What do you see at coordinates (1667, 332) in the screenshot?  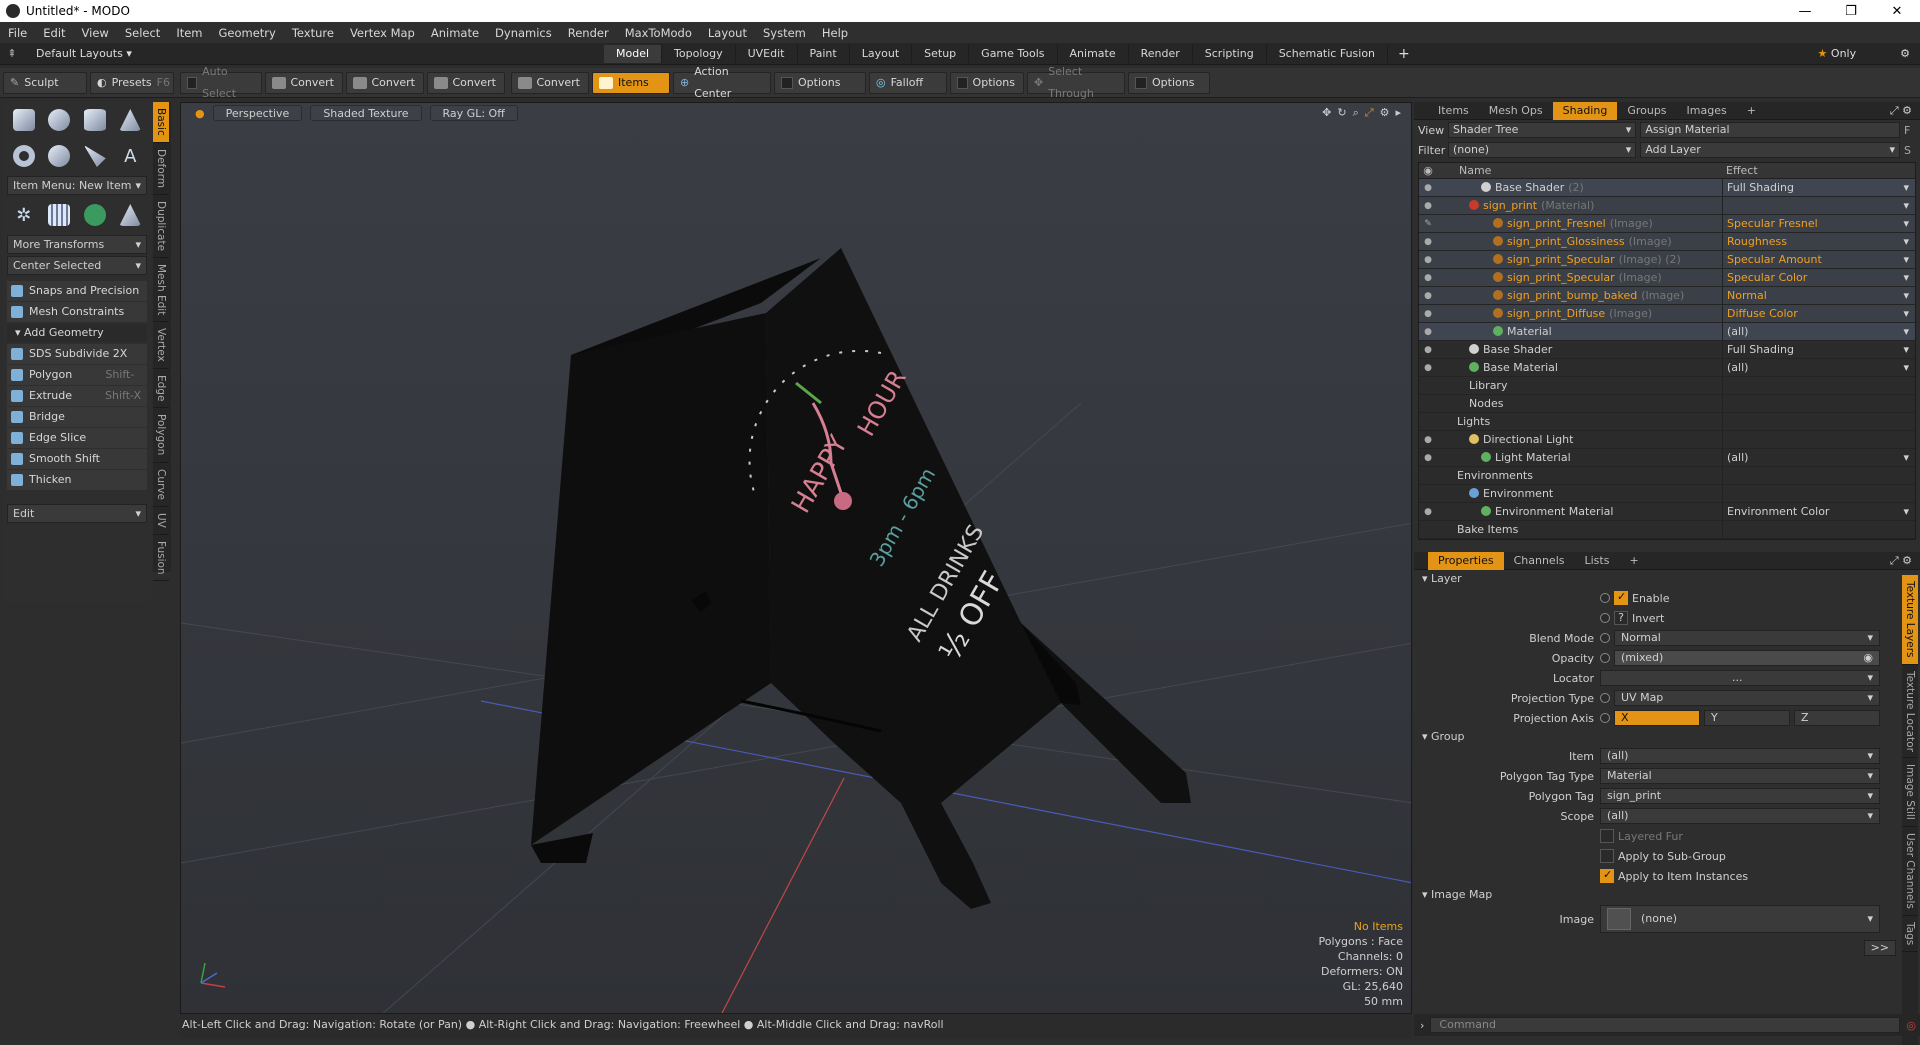 I see `shader-tree-row: ● Material (all) ▾` at bounding box center [1667, 332].